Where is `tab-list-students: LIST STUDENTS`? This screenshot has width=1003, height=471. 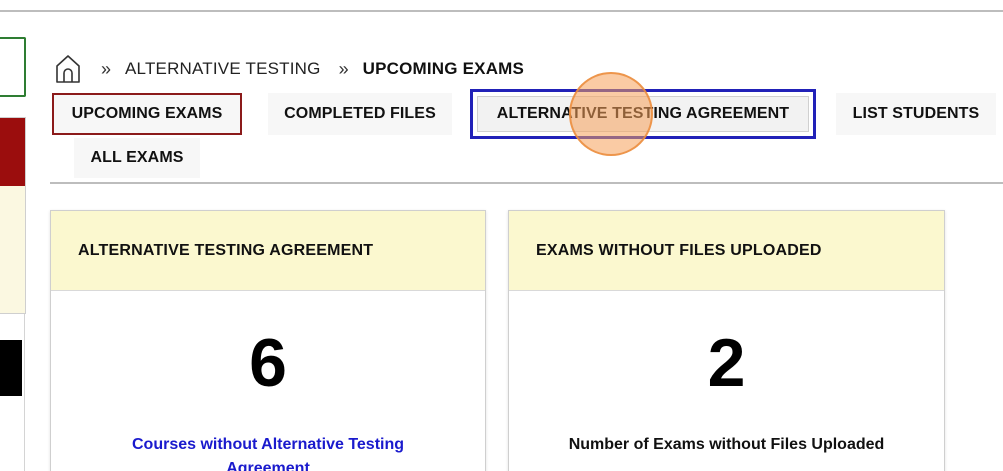 tab-list-students: LIST STUDENTS is located at coordinates (916, 114).